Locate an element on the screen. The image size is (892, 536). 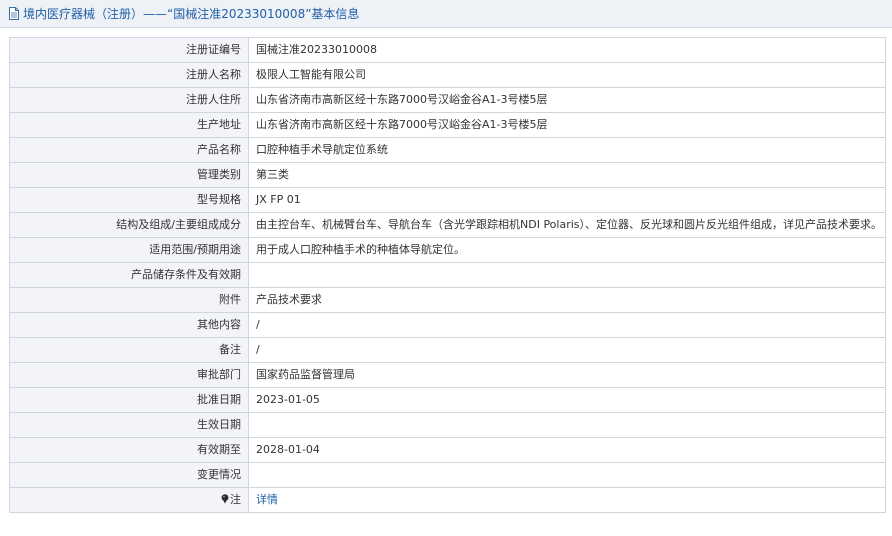
row-value: 国械注准20233010008 is located at coordinates (567, 50).